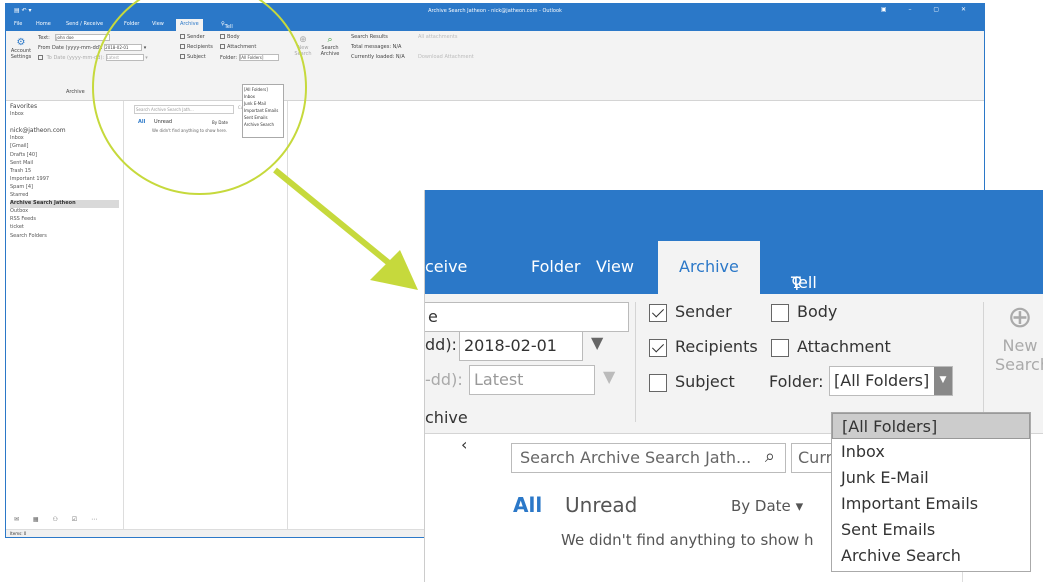  What do you see at coordinates (703, 311) in the screenshot?
I see `sender-label: Sender` at bounding box center [703, 311].